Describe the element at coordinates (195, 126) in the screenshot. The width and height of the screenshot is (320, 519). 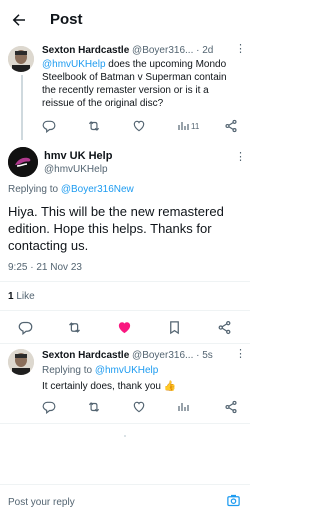
I see `views-count: 11` at that location.